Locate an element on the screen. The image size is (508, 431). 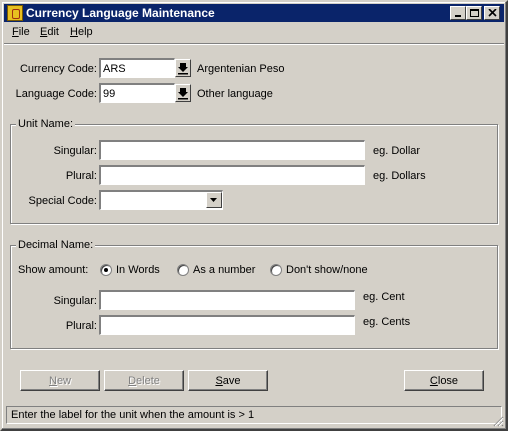
radio-in-words-label: In Words is located at coordinates (138, 270).